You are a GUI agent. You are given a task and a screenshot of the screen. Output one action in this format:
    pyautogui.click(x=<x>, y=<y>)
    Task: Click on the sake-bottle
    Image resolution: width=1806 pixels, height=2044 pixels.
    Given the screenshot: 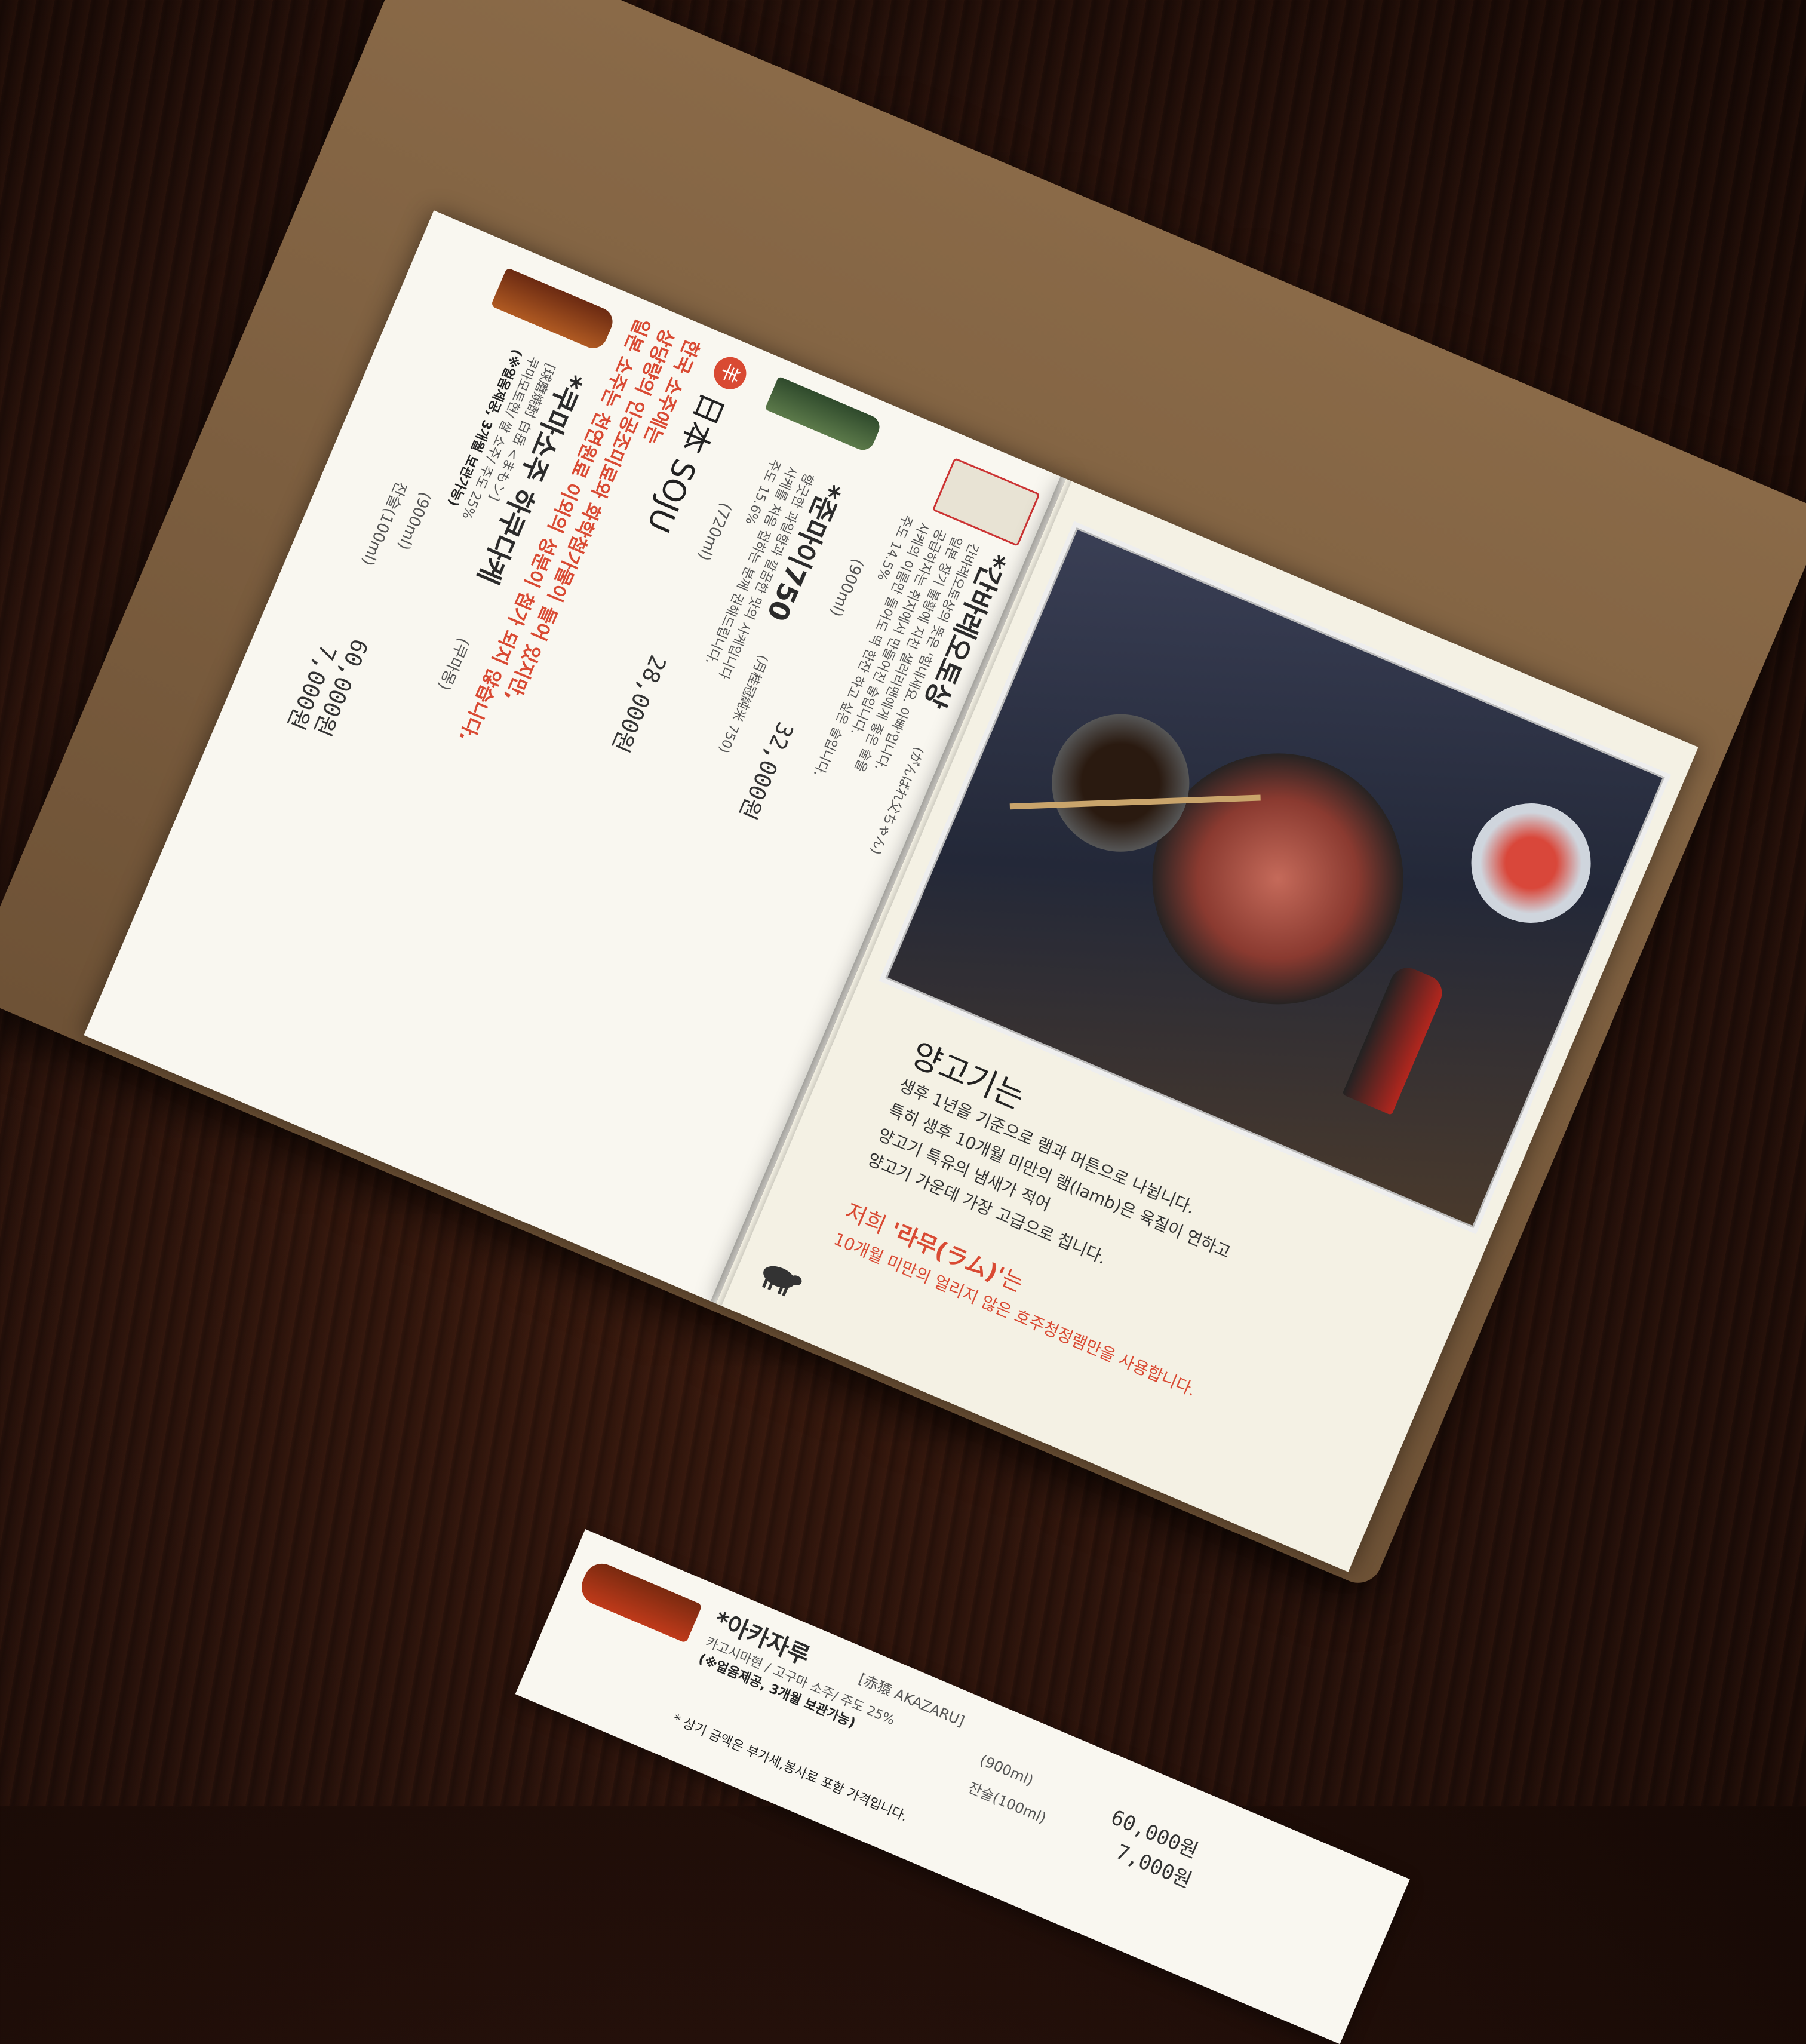 What is the action you would take?
    pyautogui.click(x=1395, y=1039)
    